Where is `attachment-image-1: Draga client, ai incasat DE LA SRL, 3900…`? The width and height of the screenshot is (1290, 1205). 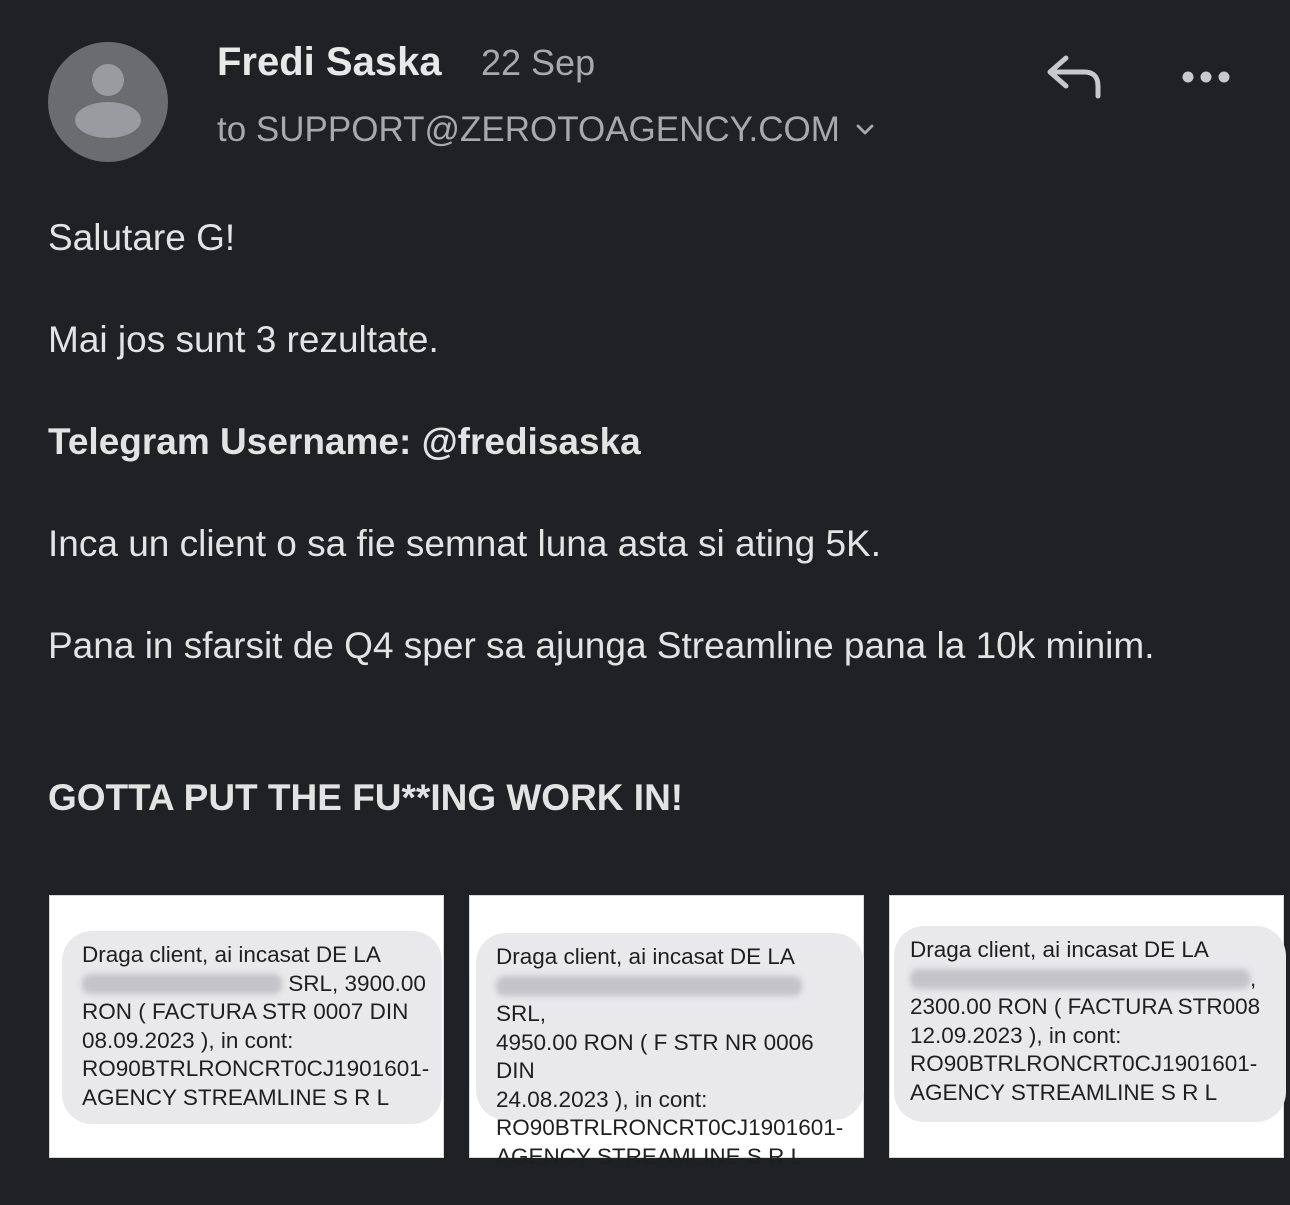 attachment-image-1: Draga client, ai incasat DE LA SRL, 3900… is located at coordinates (246, 1026).